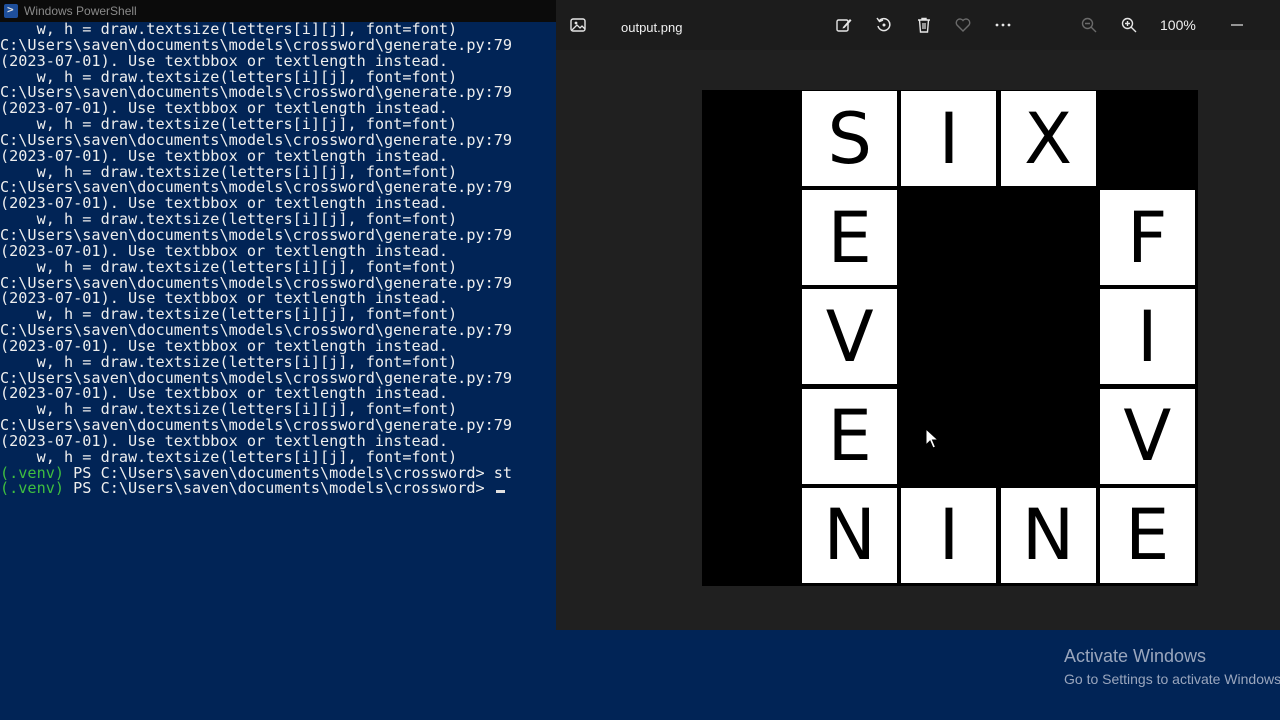  Describe the element at coordinates (1135, 656) in the screenshot. I see `watermark-title: Activate Windows` at that location.